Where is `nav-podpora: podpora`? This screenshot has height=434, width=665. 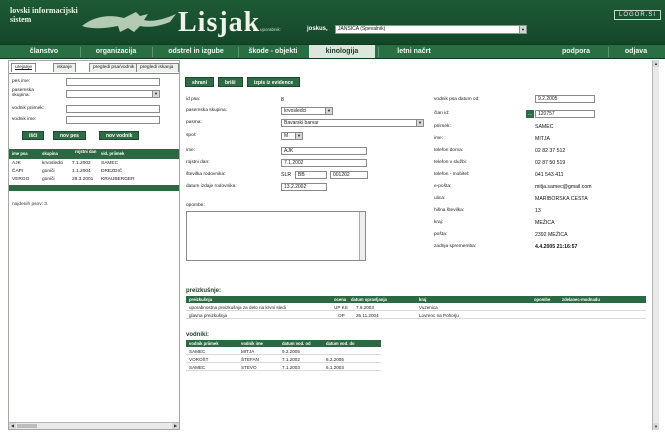
nav-podpora: podpora is located at coordinates (576, 51).